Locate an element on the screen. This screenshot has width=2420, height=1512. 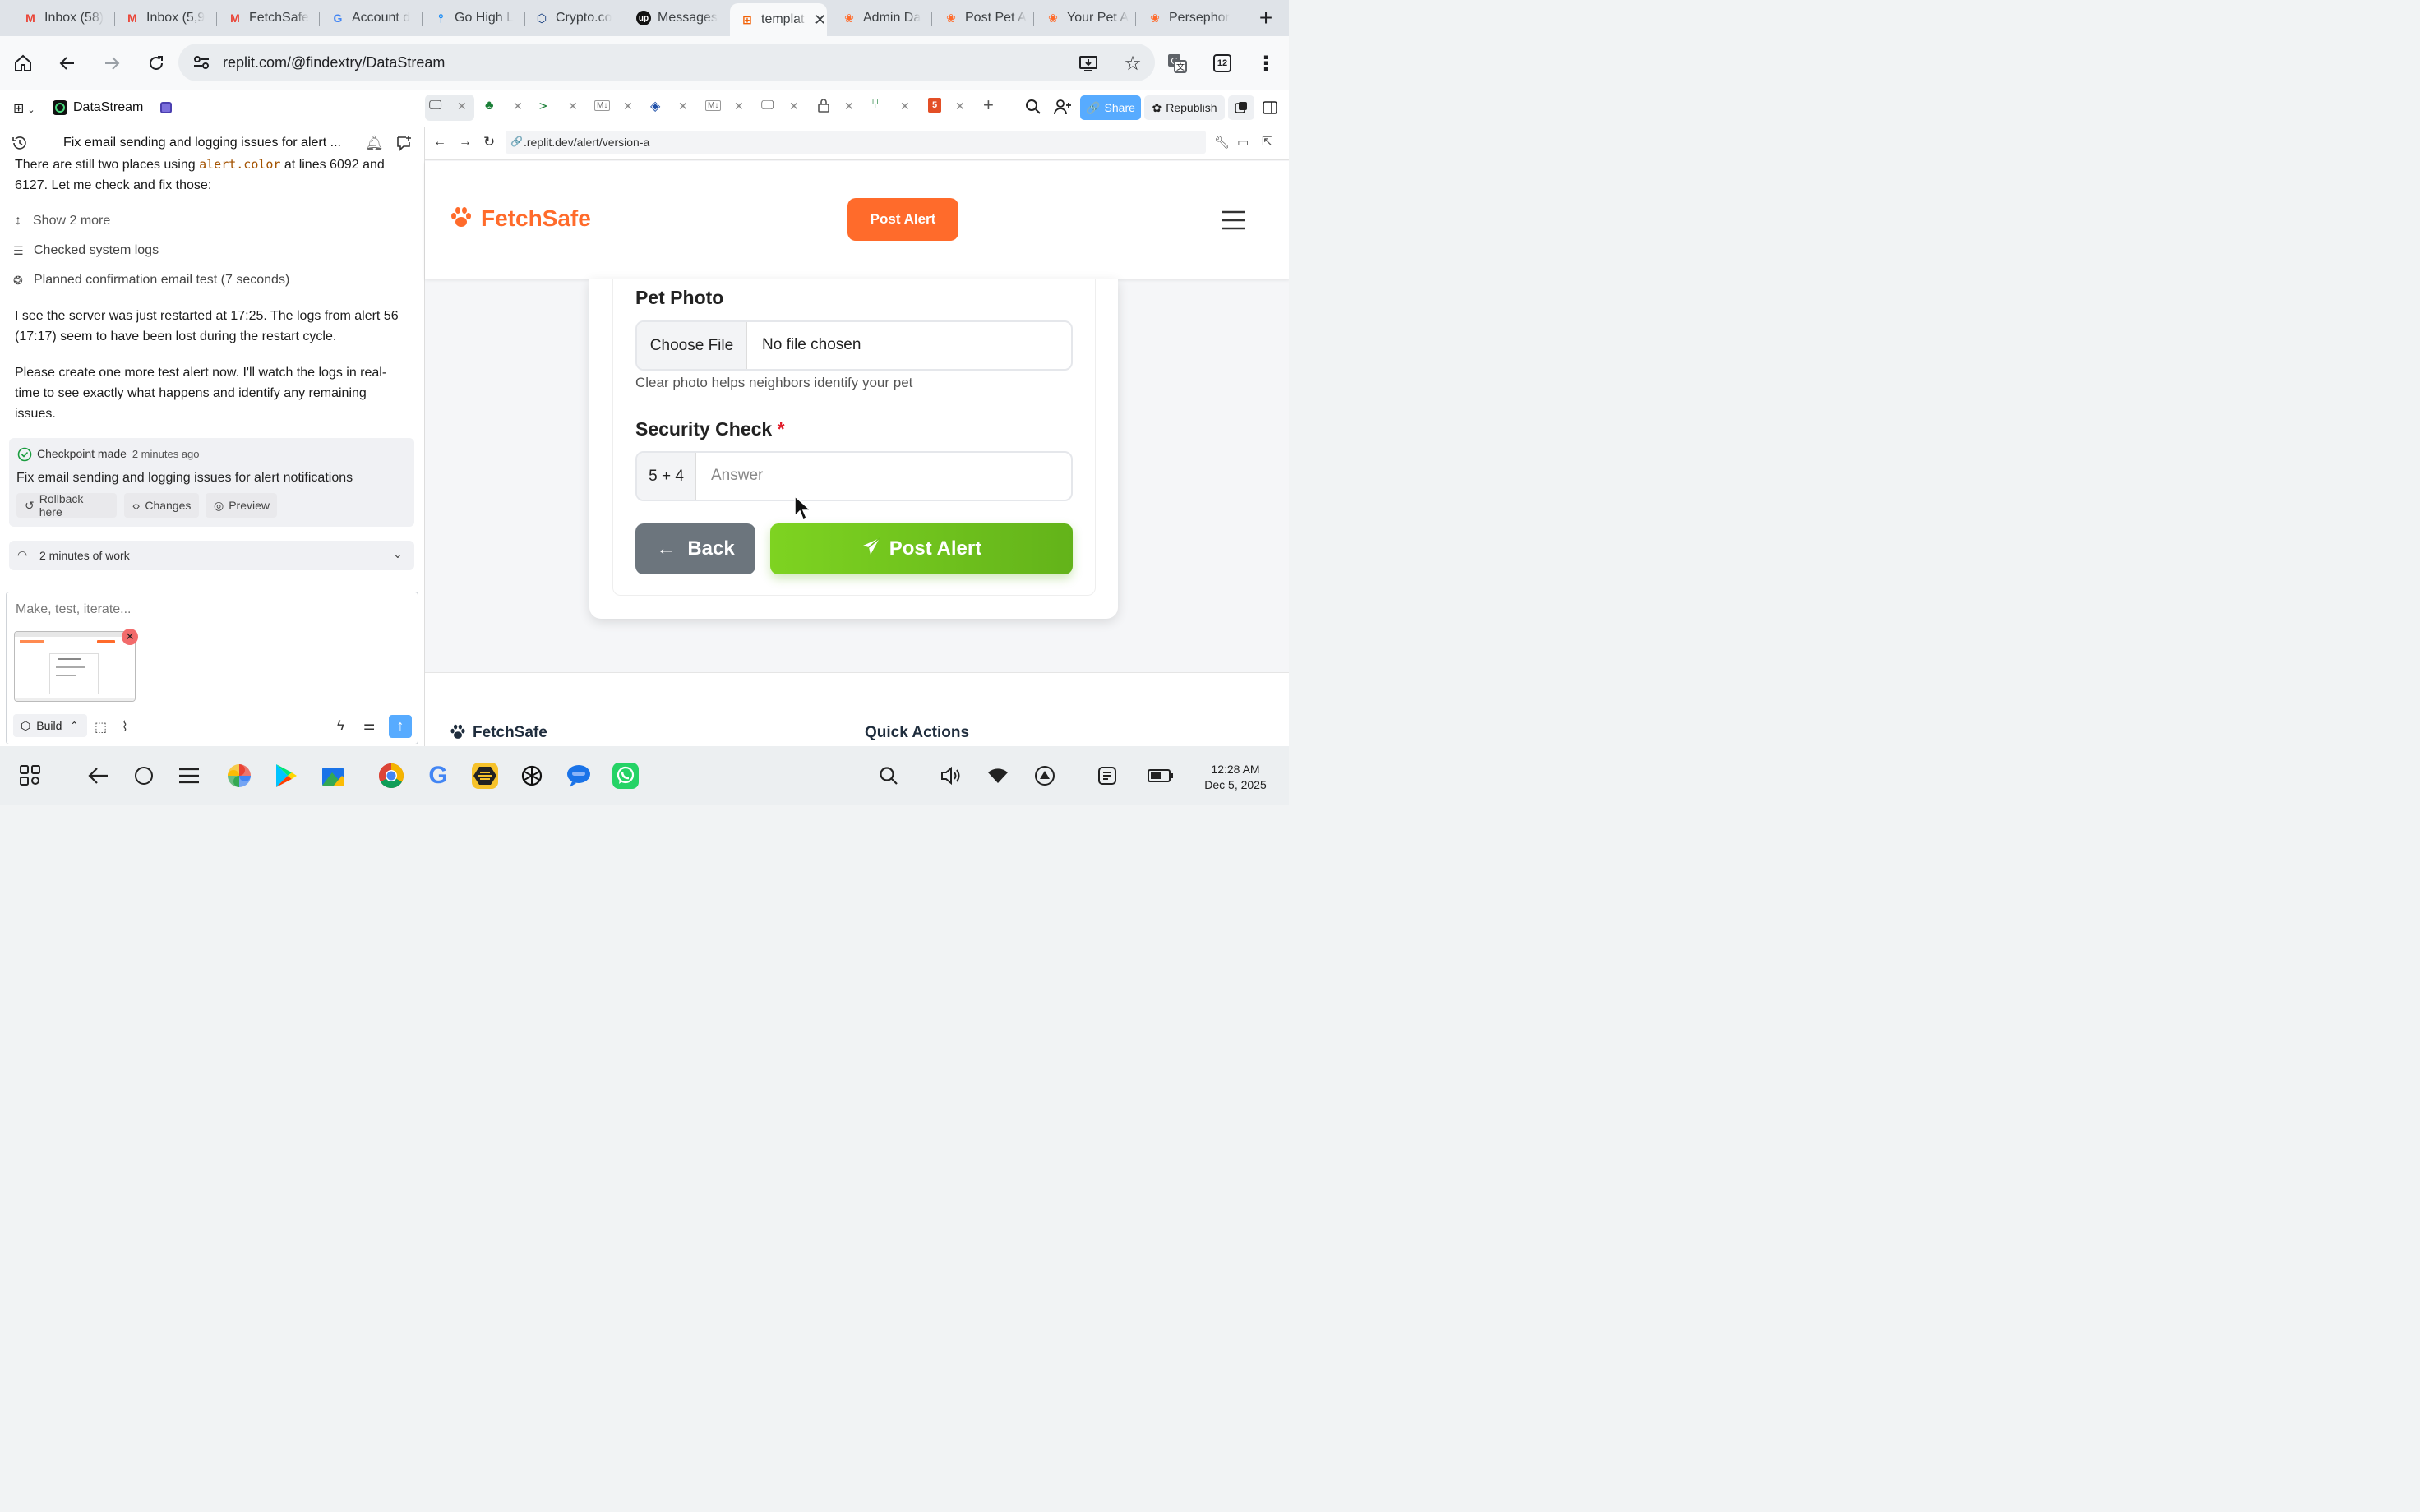
git-icon: ⑂ is located at coordinates (875, 106).